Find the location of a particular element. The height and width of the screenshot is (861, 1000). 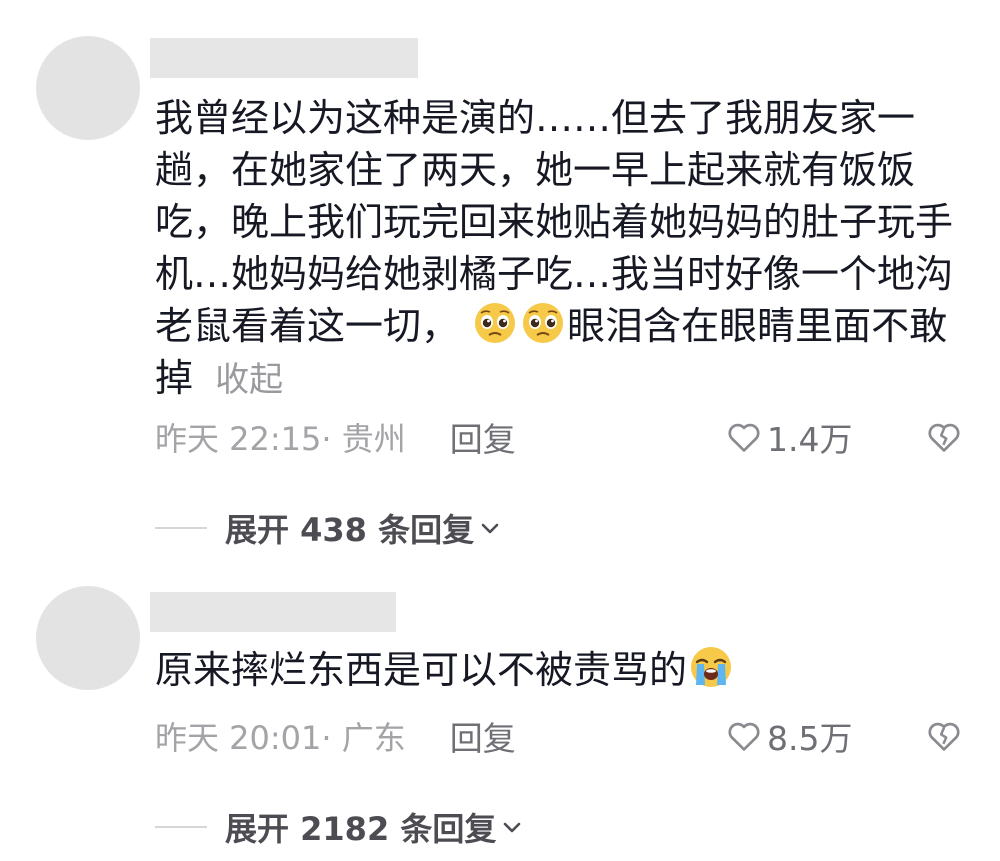

like-button: 1.4万 is located at coordinates (788, 437).